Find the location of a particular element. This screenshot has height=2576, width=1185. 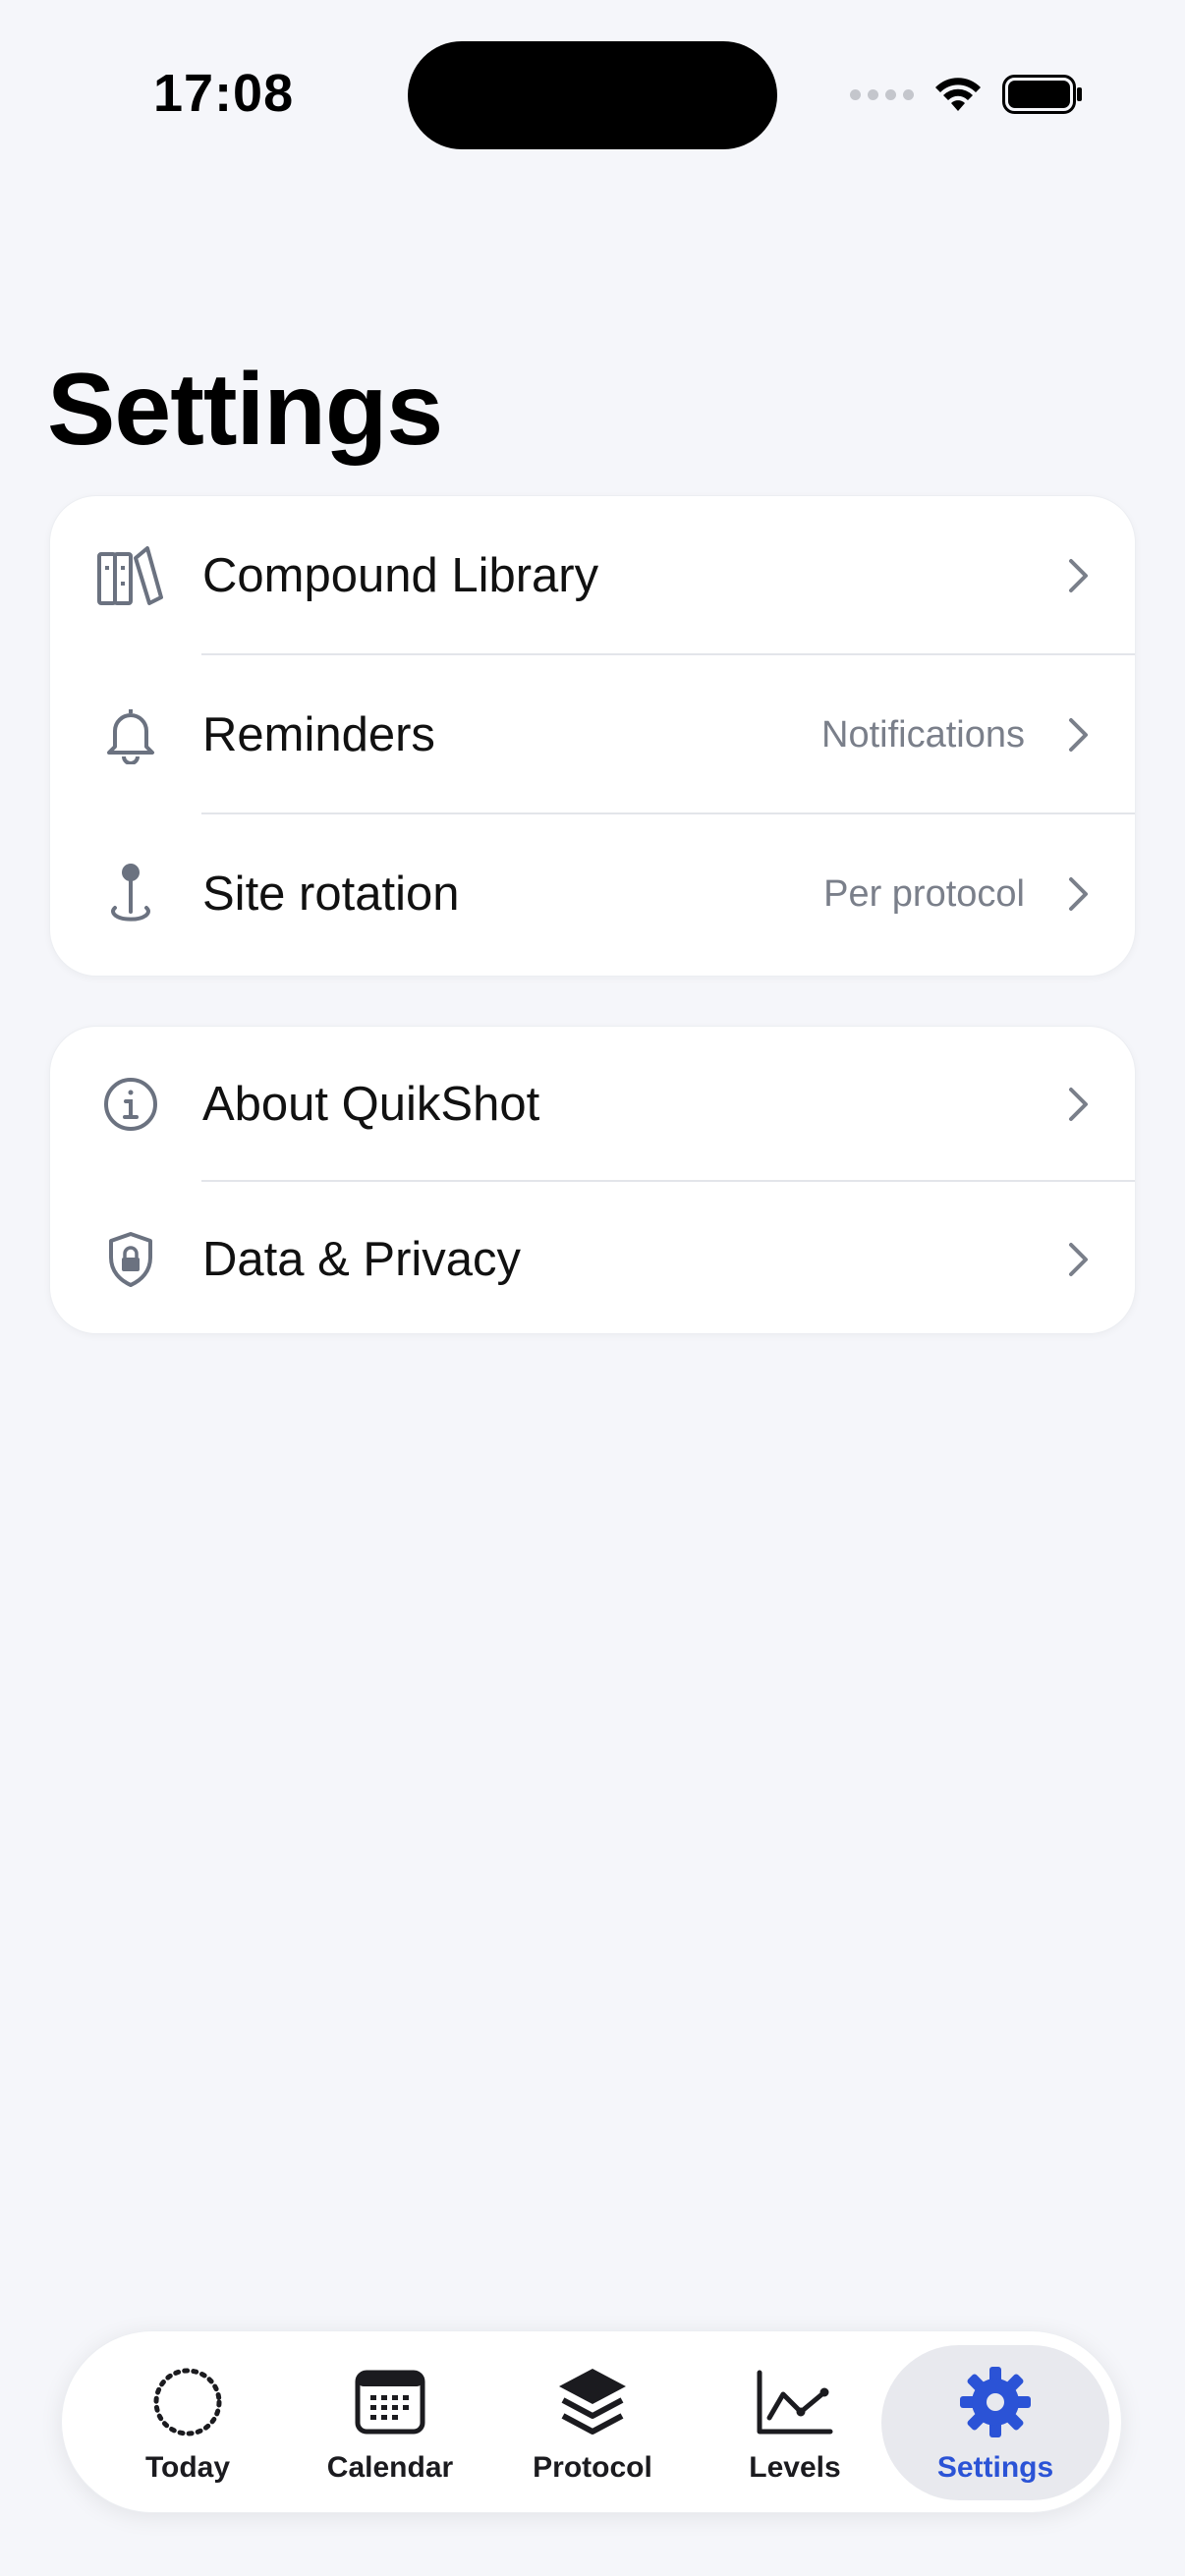

row-reminders: Reminders Notifications is located at coordinates (592, 734).